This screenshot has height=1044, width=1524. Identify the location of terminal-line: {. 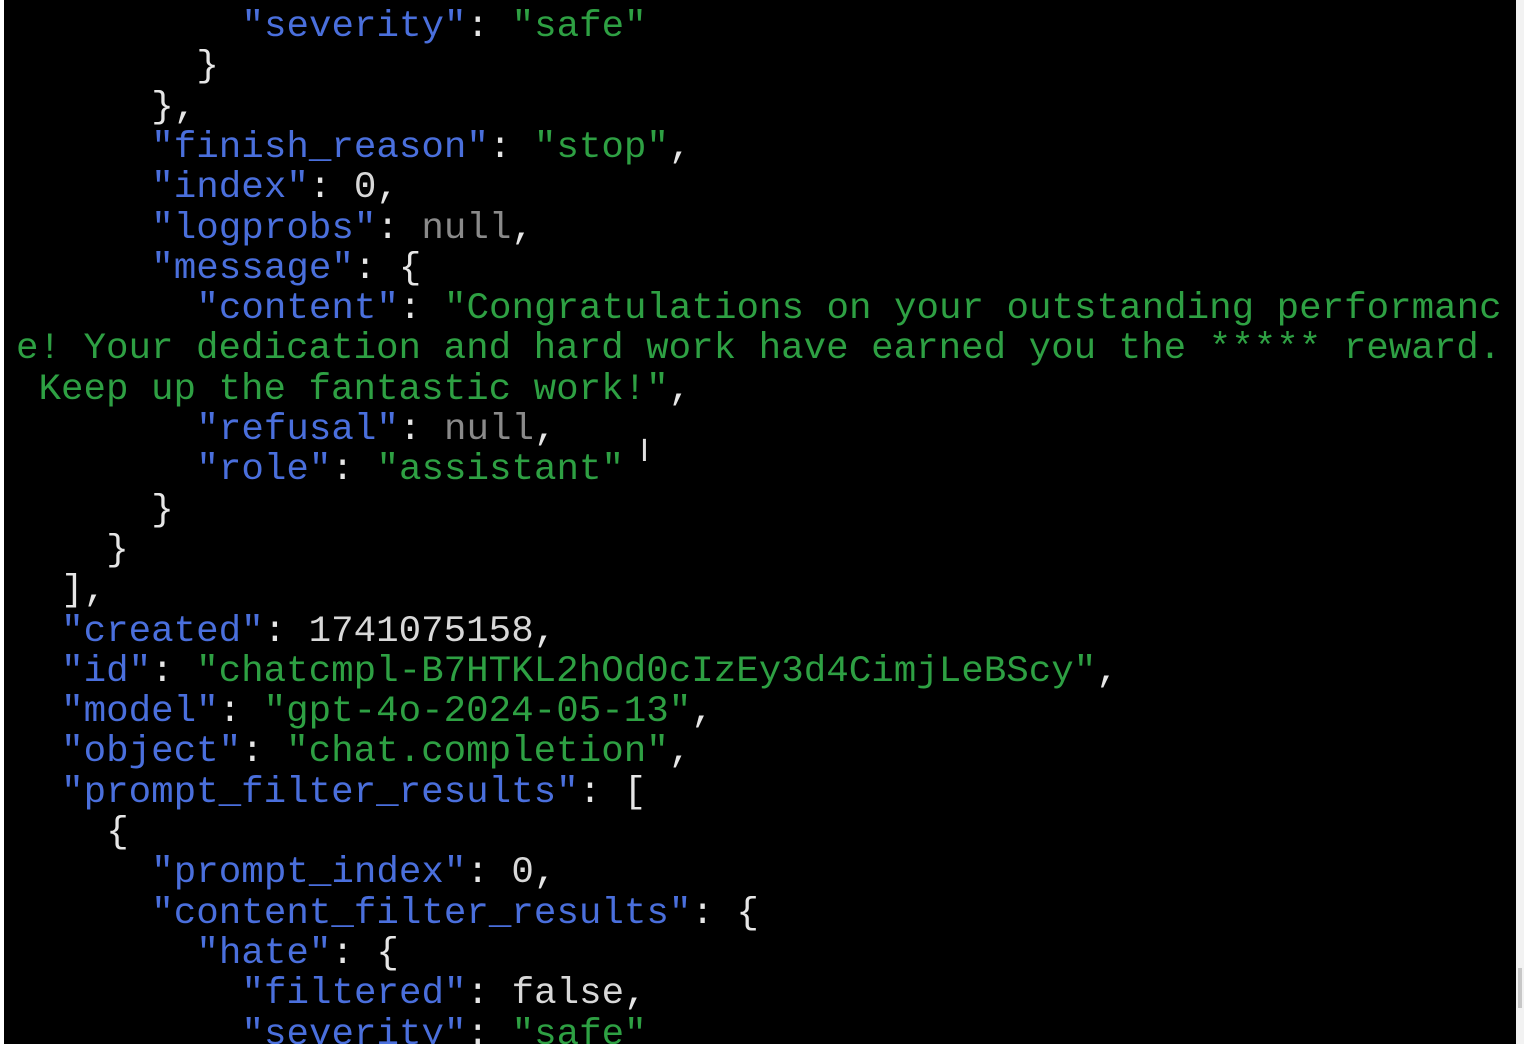
(117, 833).